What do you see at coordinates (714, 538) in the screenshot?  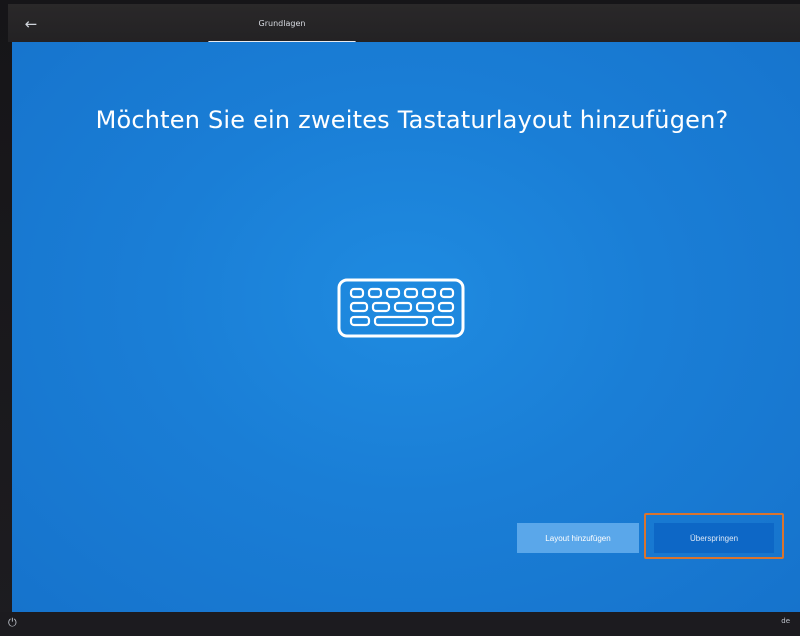 I see `skip-button: Überspringen` at bounding box center [714, 538].